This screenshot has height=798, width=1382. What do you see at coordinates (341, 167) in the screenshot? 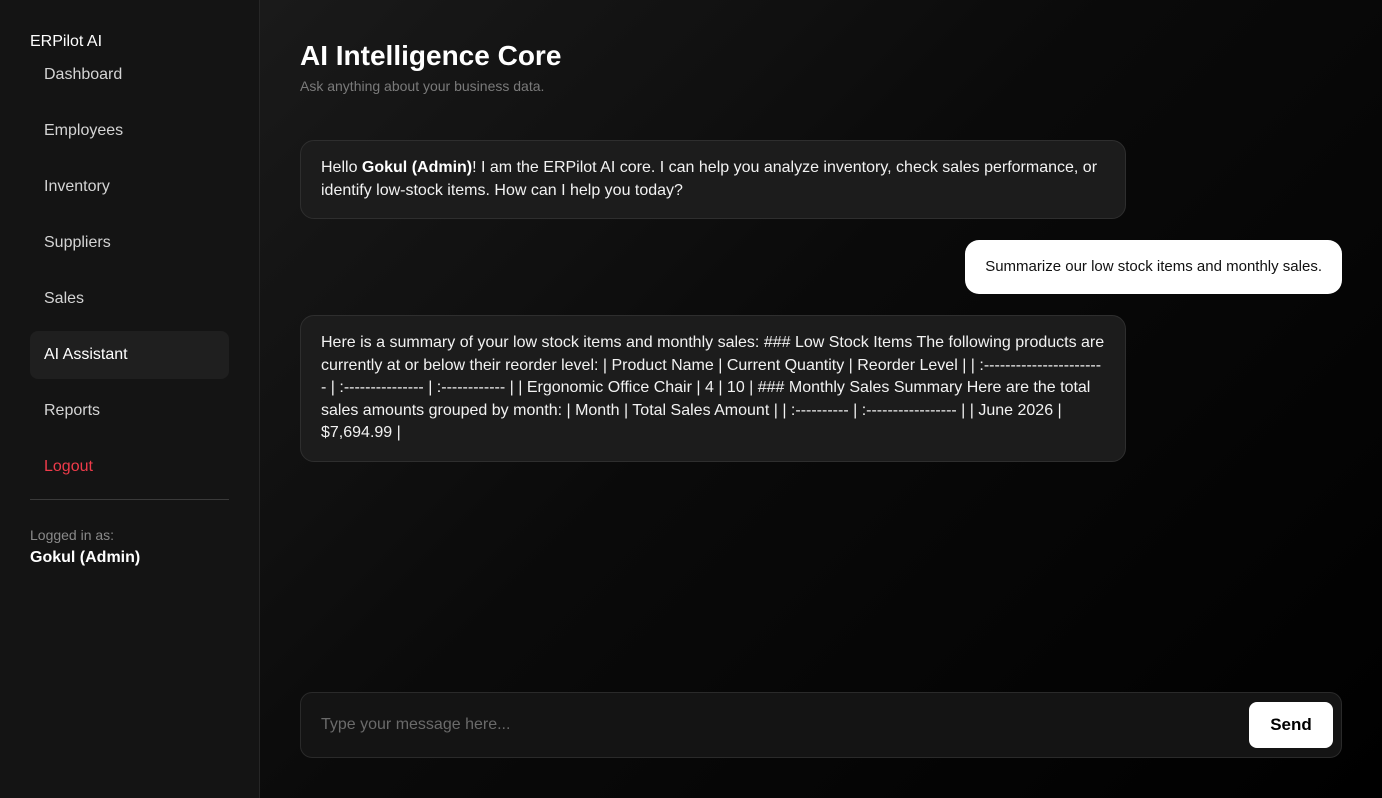
I see `greeting-prefix: Hello` at bounding box center [341, 167].